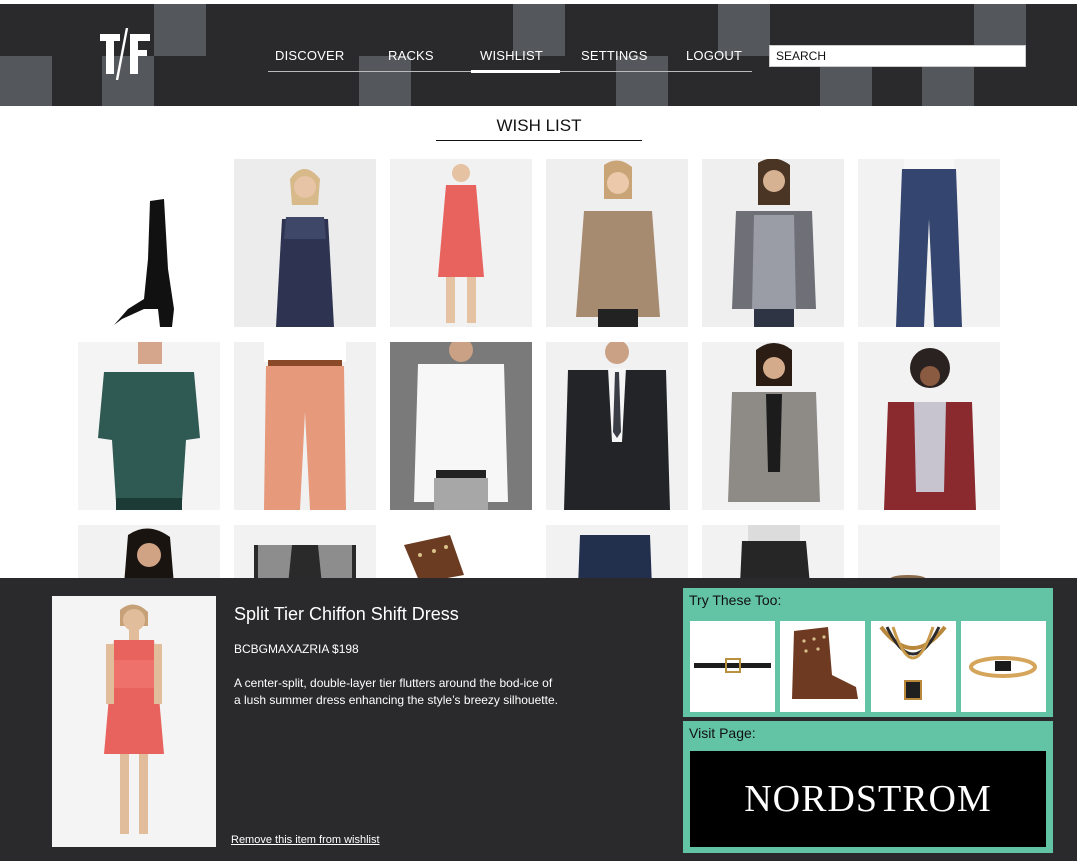 The height and width of the screenshot is (861, 1077). I want to click on detail-product-image, so click(134, 721).